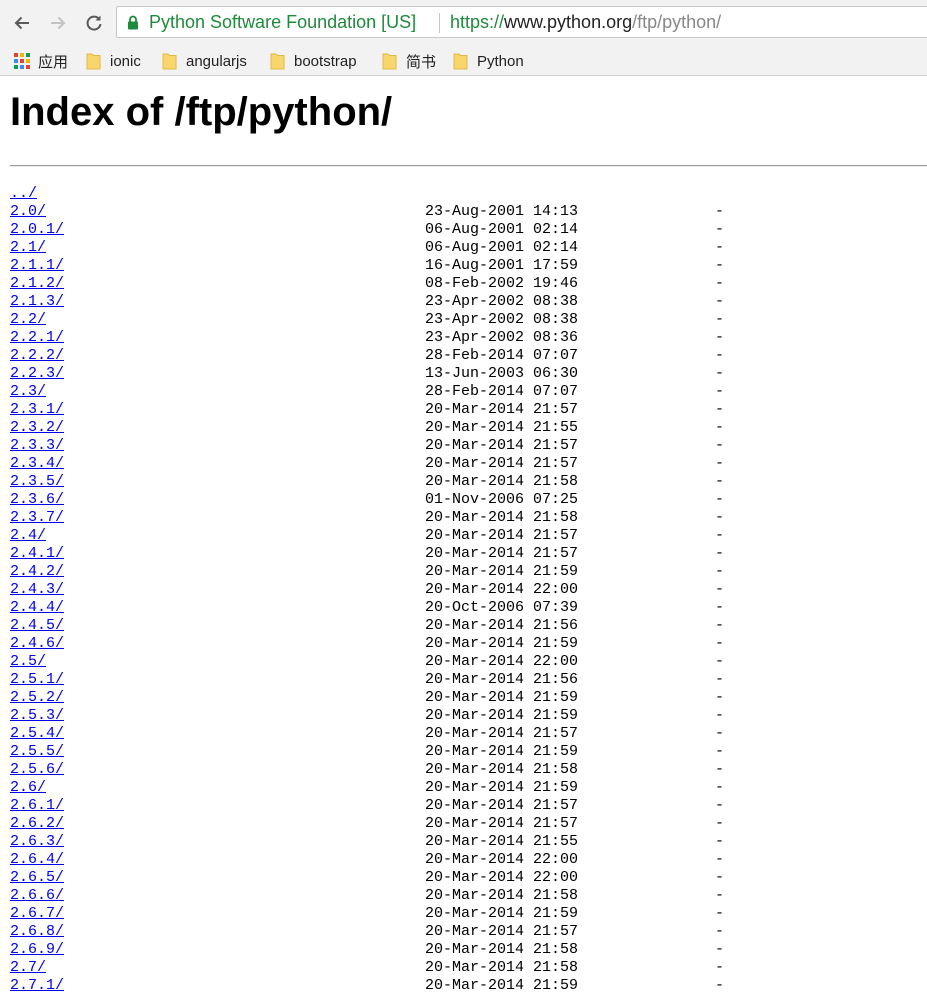 The image size is (927, 995). Describe the element at coordinates (37, 428) in the screenshot. I see `directory-link: 2.3.2/` at that location.